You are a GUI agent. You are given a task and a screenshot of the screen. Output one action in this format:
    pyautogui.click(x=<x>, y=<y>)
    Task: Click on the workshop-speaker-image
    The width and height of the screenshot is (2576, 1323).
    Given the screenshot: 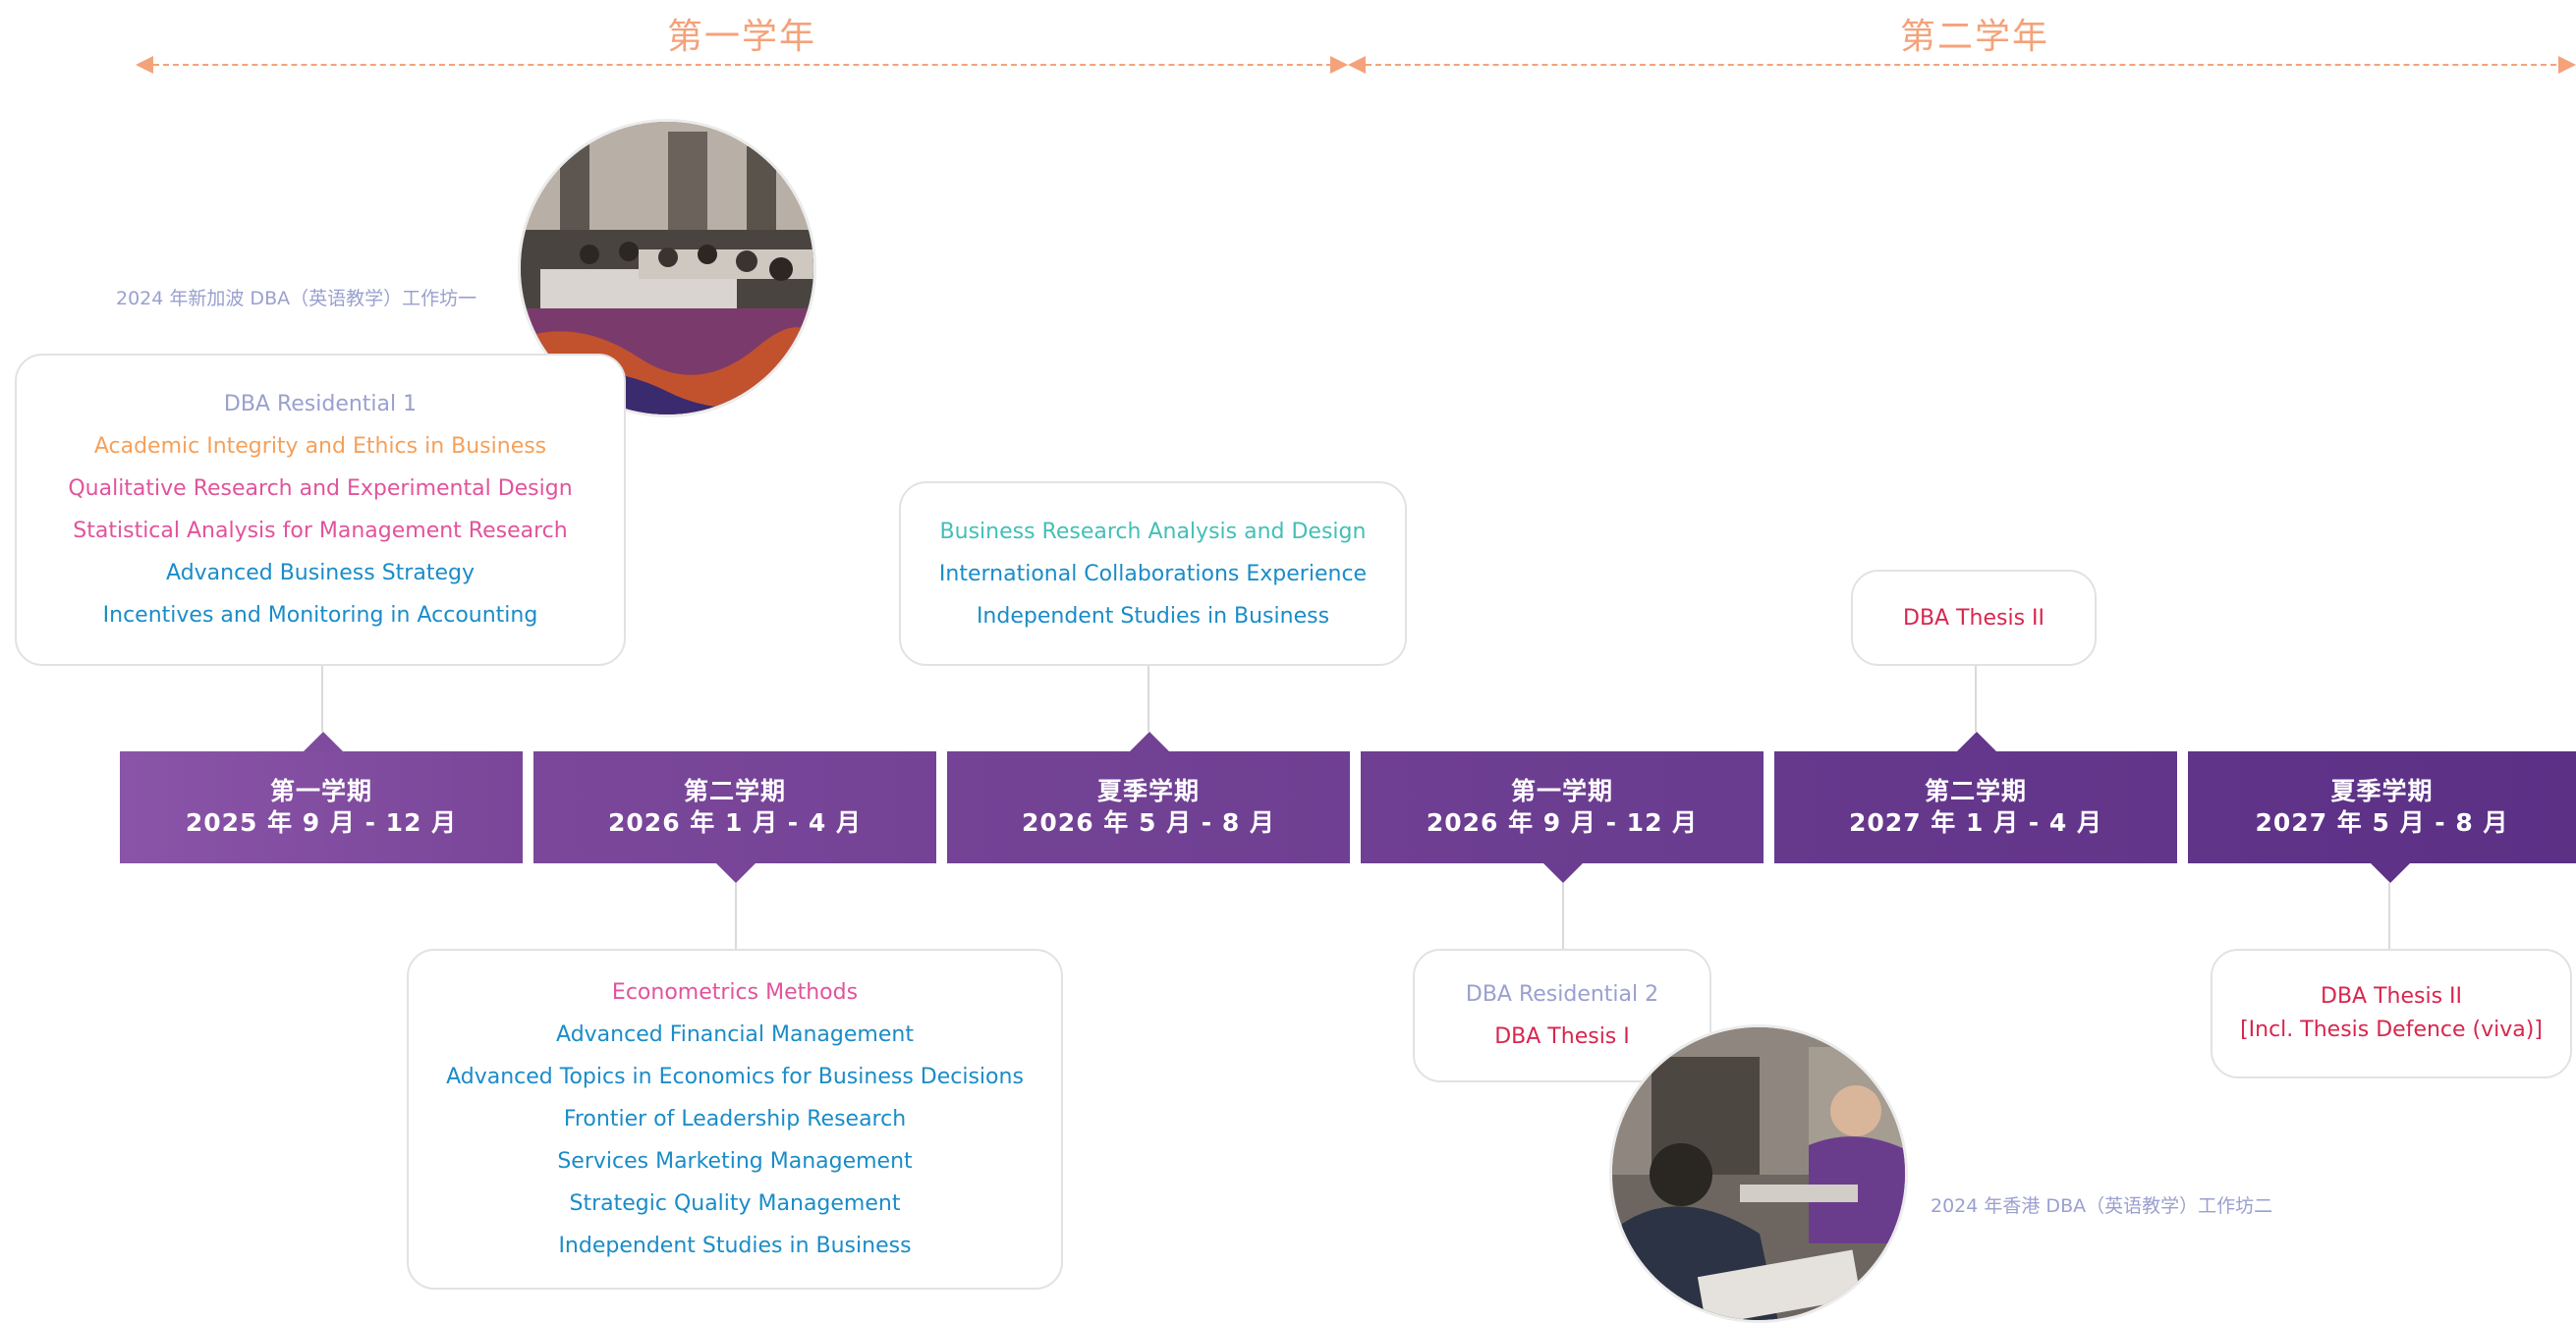 What is the action you would take?
    pyautogui.click(x=1758, y=1174)
    